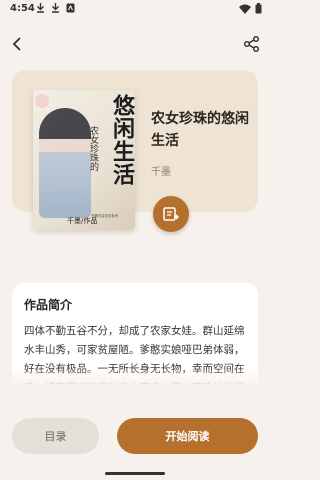 This screenshot has width=320, height=480. What do you see at coordinates (245, 9) in the screenshot?
I see `wifi-icon` at bounding box center [245, 9].